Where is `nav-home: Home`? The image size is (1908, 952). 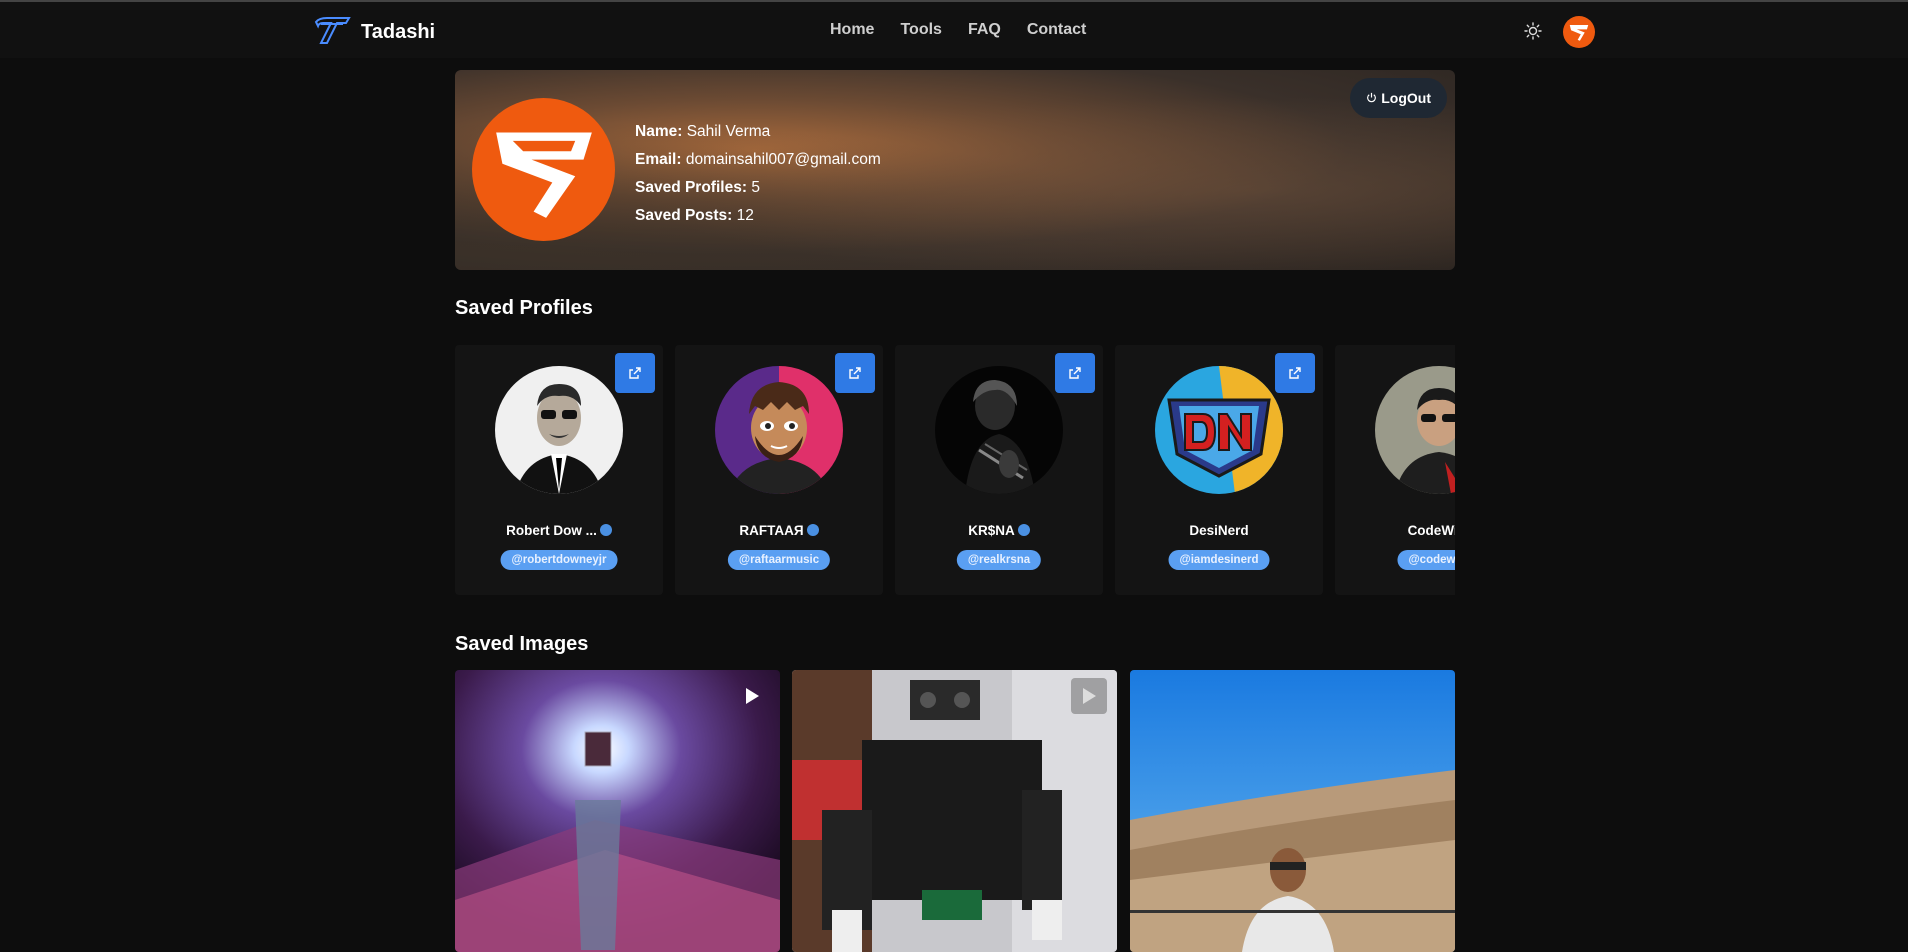
nav-home: Home is located at coordinates (852, 30).